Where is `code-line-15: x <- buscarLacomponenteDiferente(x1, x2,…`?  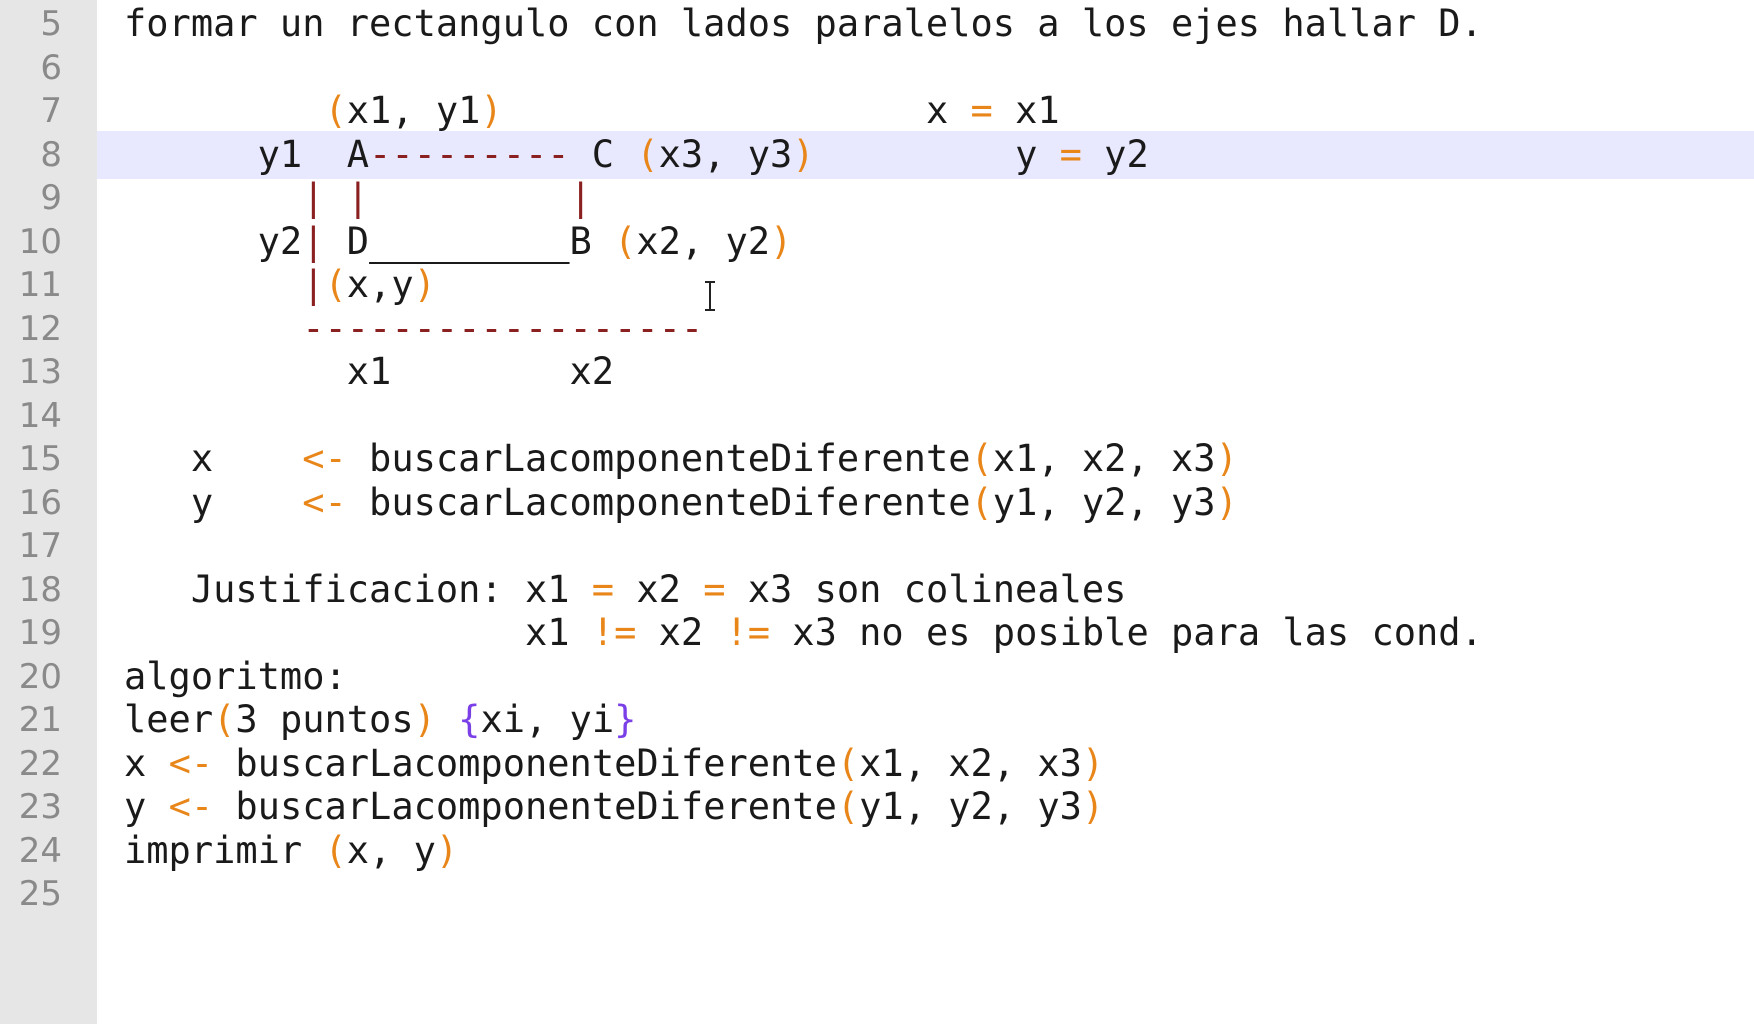
code-line-15: x <- buscarLacomponenteDiferente(x1, x2,… is located at coordinates (925, 459).